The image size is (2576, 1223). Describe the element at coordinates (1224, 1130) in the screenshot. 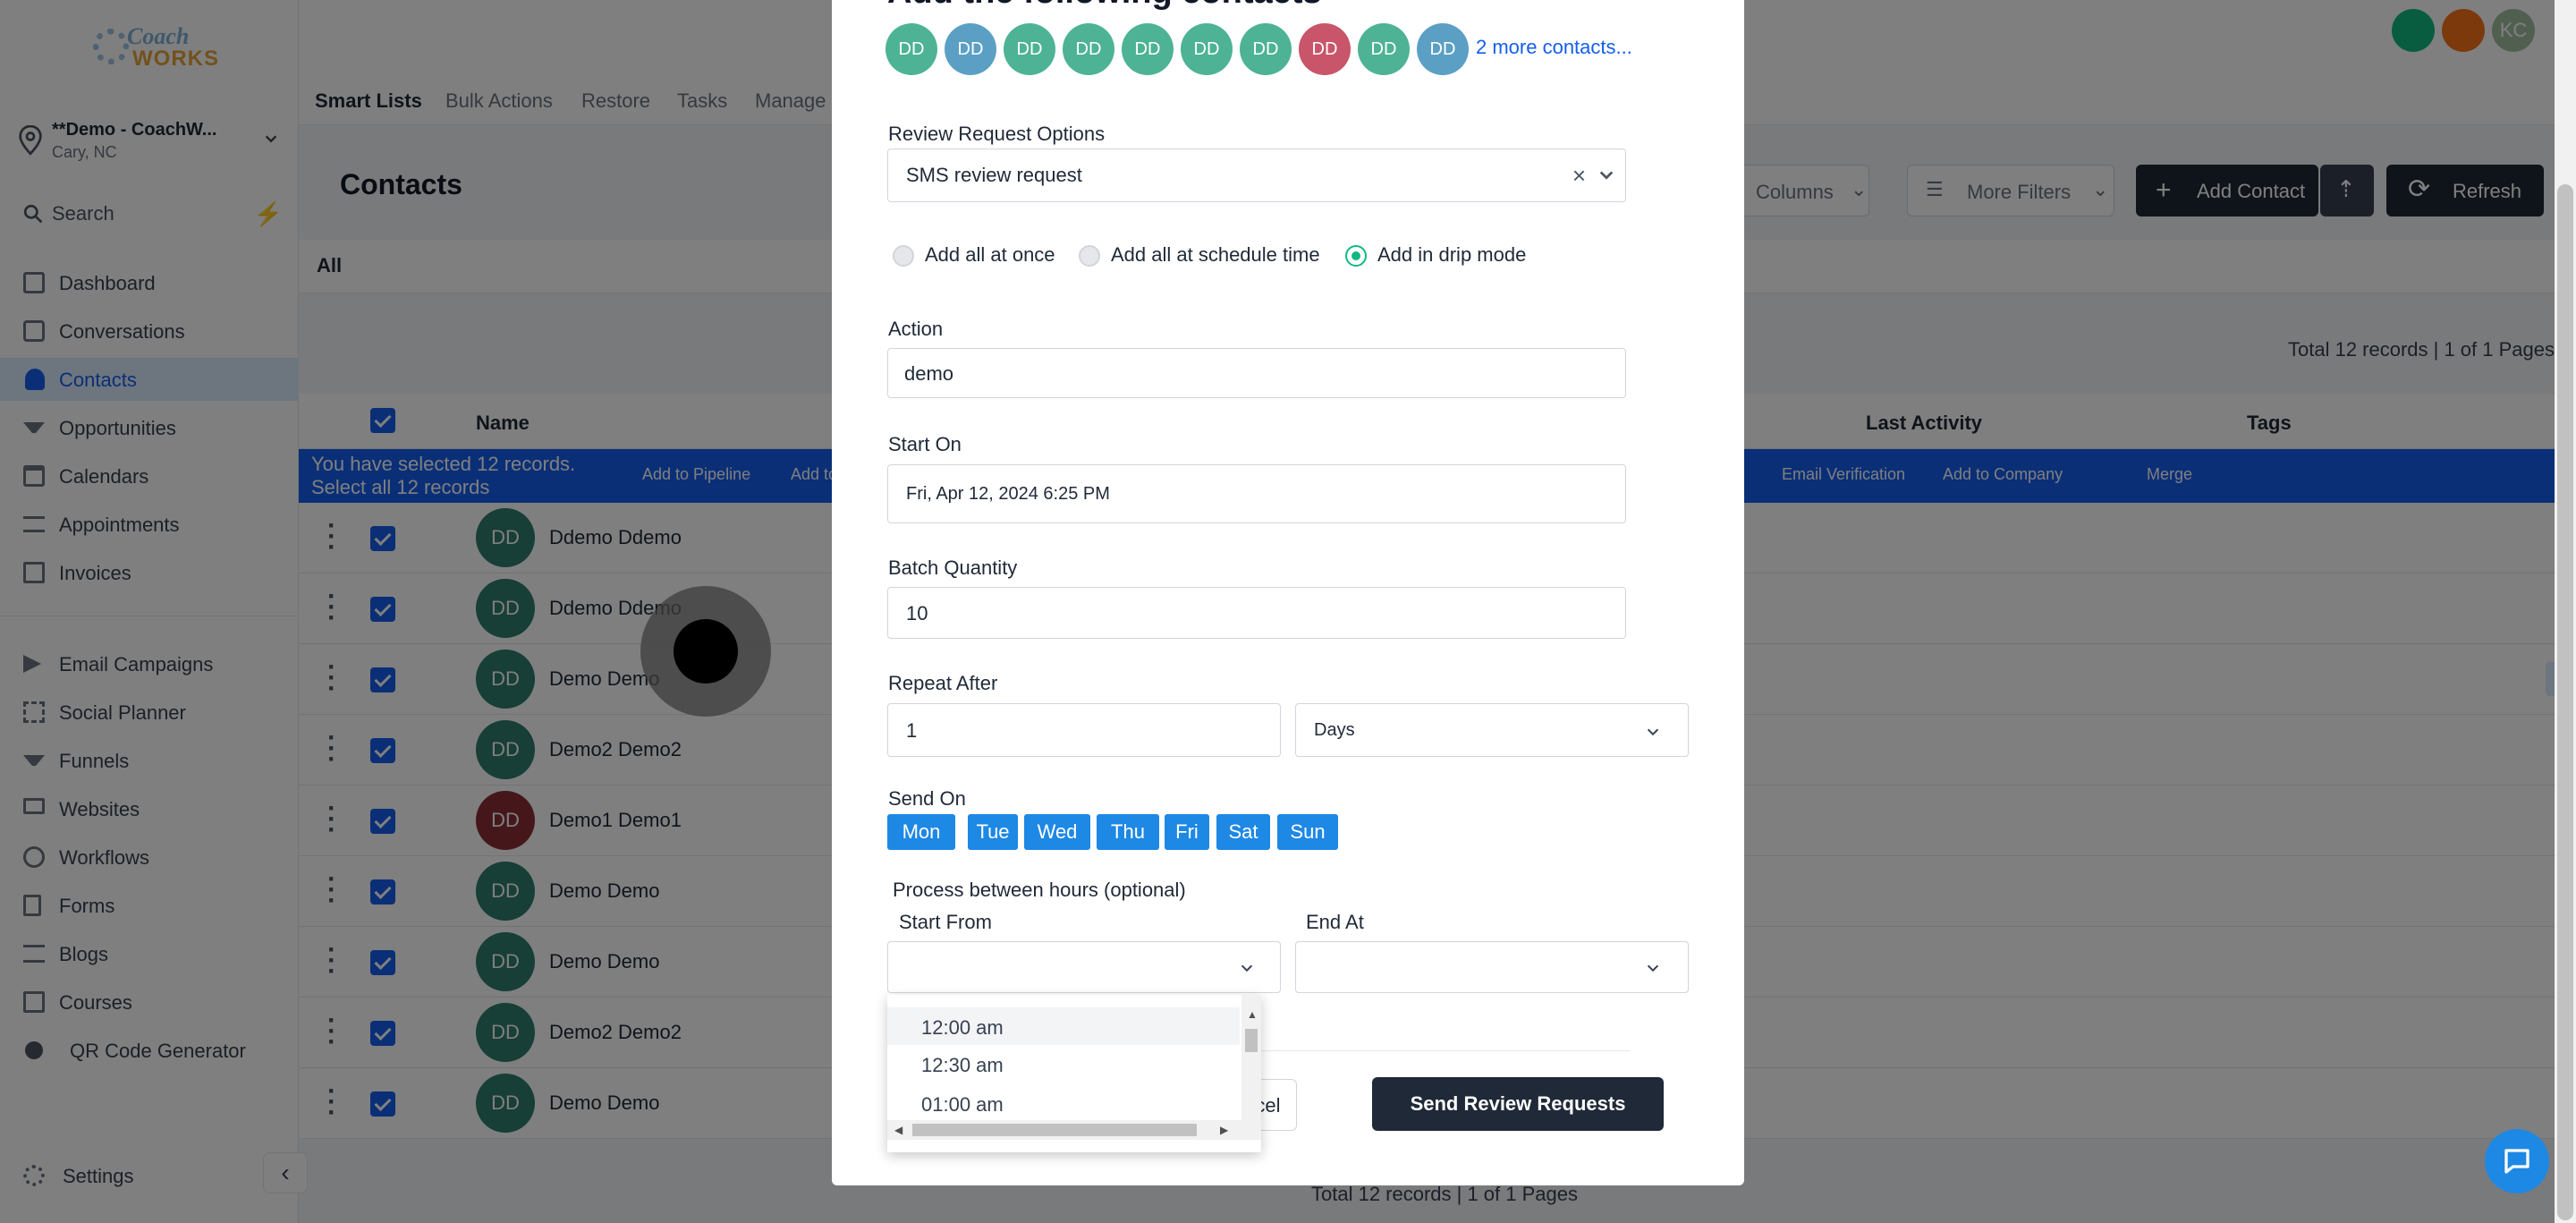

I see `scroll-right-arrow-icon: ▶` at that location.